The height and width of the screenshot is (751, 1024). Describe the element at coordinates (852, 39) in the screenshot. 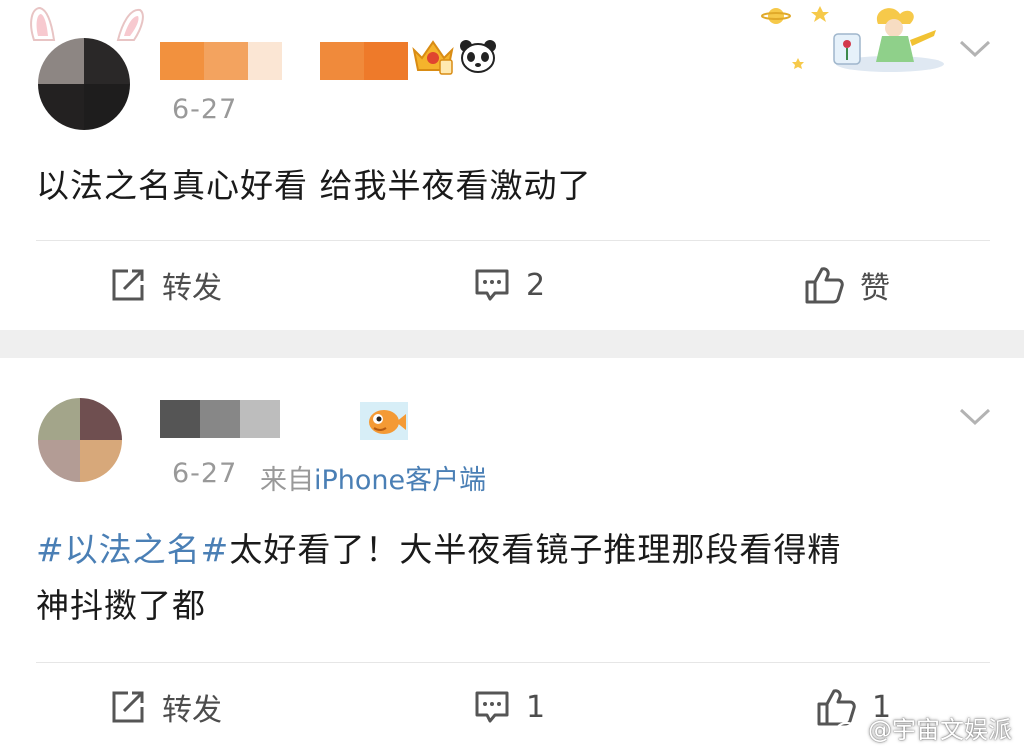

I see `little-prince-decoration` at that location.